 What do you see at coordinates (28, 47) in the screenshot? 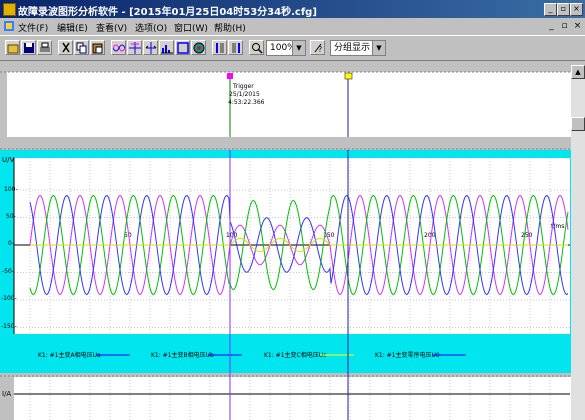
I see `save-icon` at bounding box center [28, 47].